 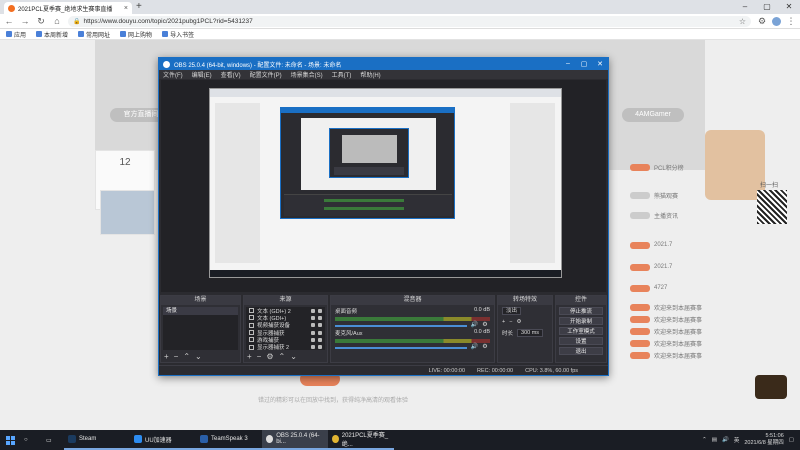 I want to click on steam-icon, so click(x=72, y=439).